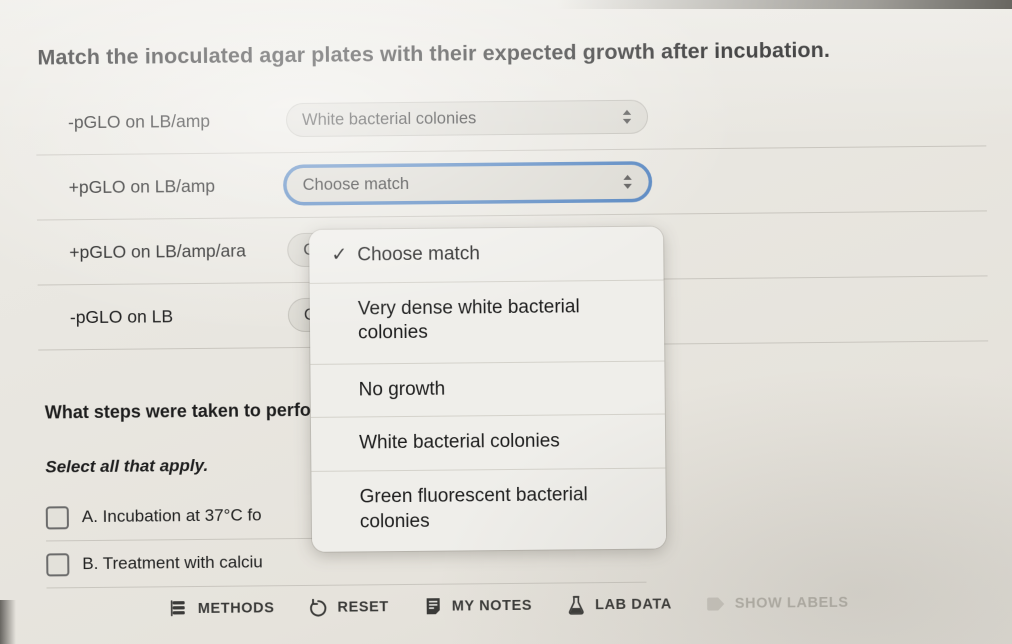 This screenshot has width=1012, height=644. I want to click on toolbar-label: LAB DATA, so click(633, 605).